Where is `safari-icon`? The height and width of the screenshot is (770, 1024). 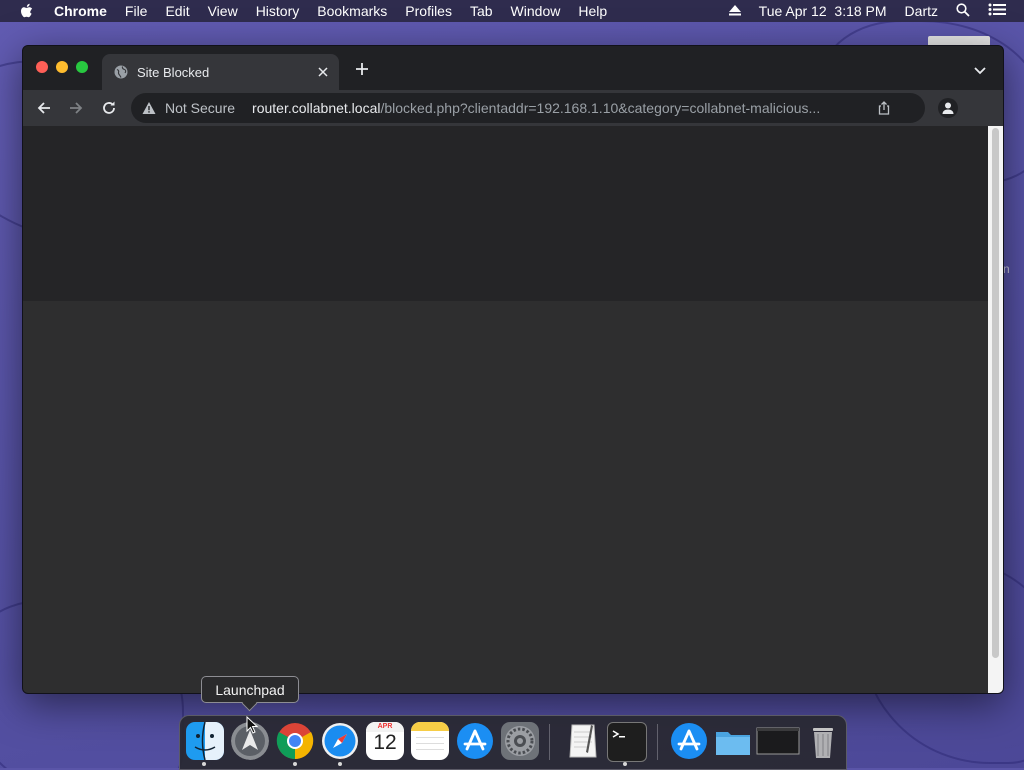 safari-icon is located at coordinates (340, 741).